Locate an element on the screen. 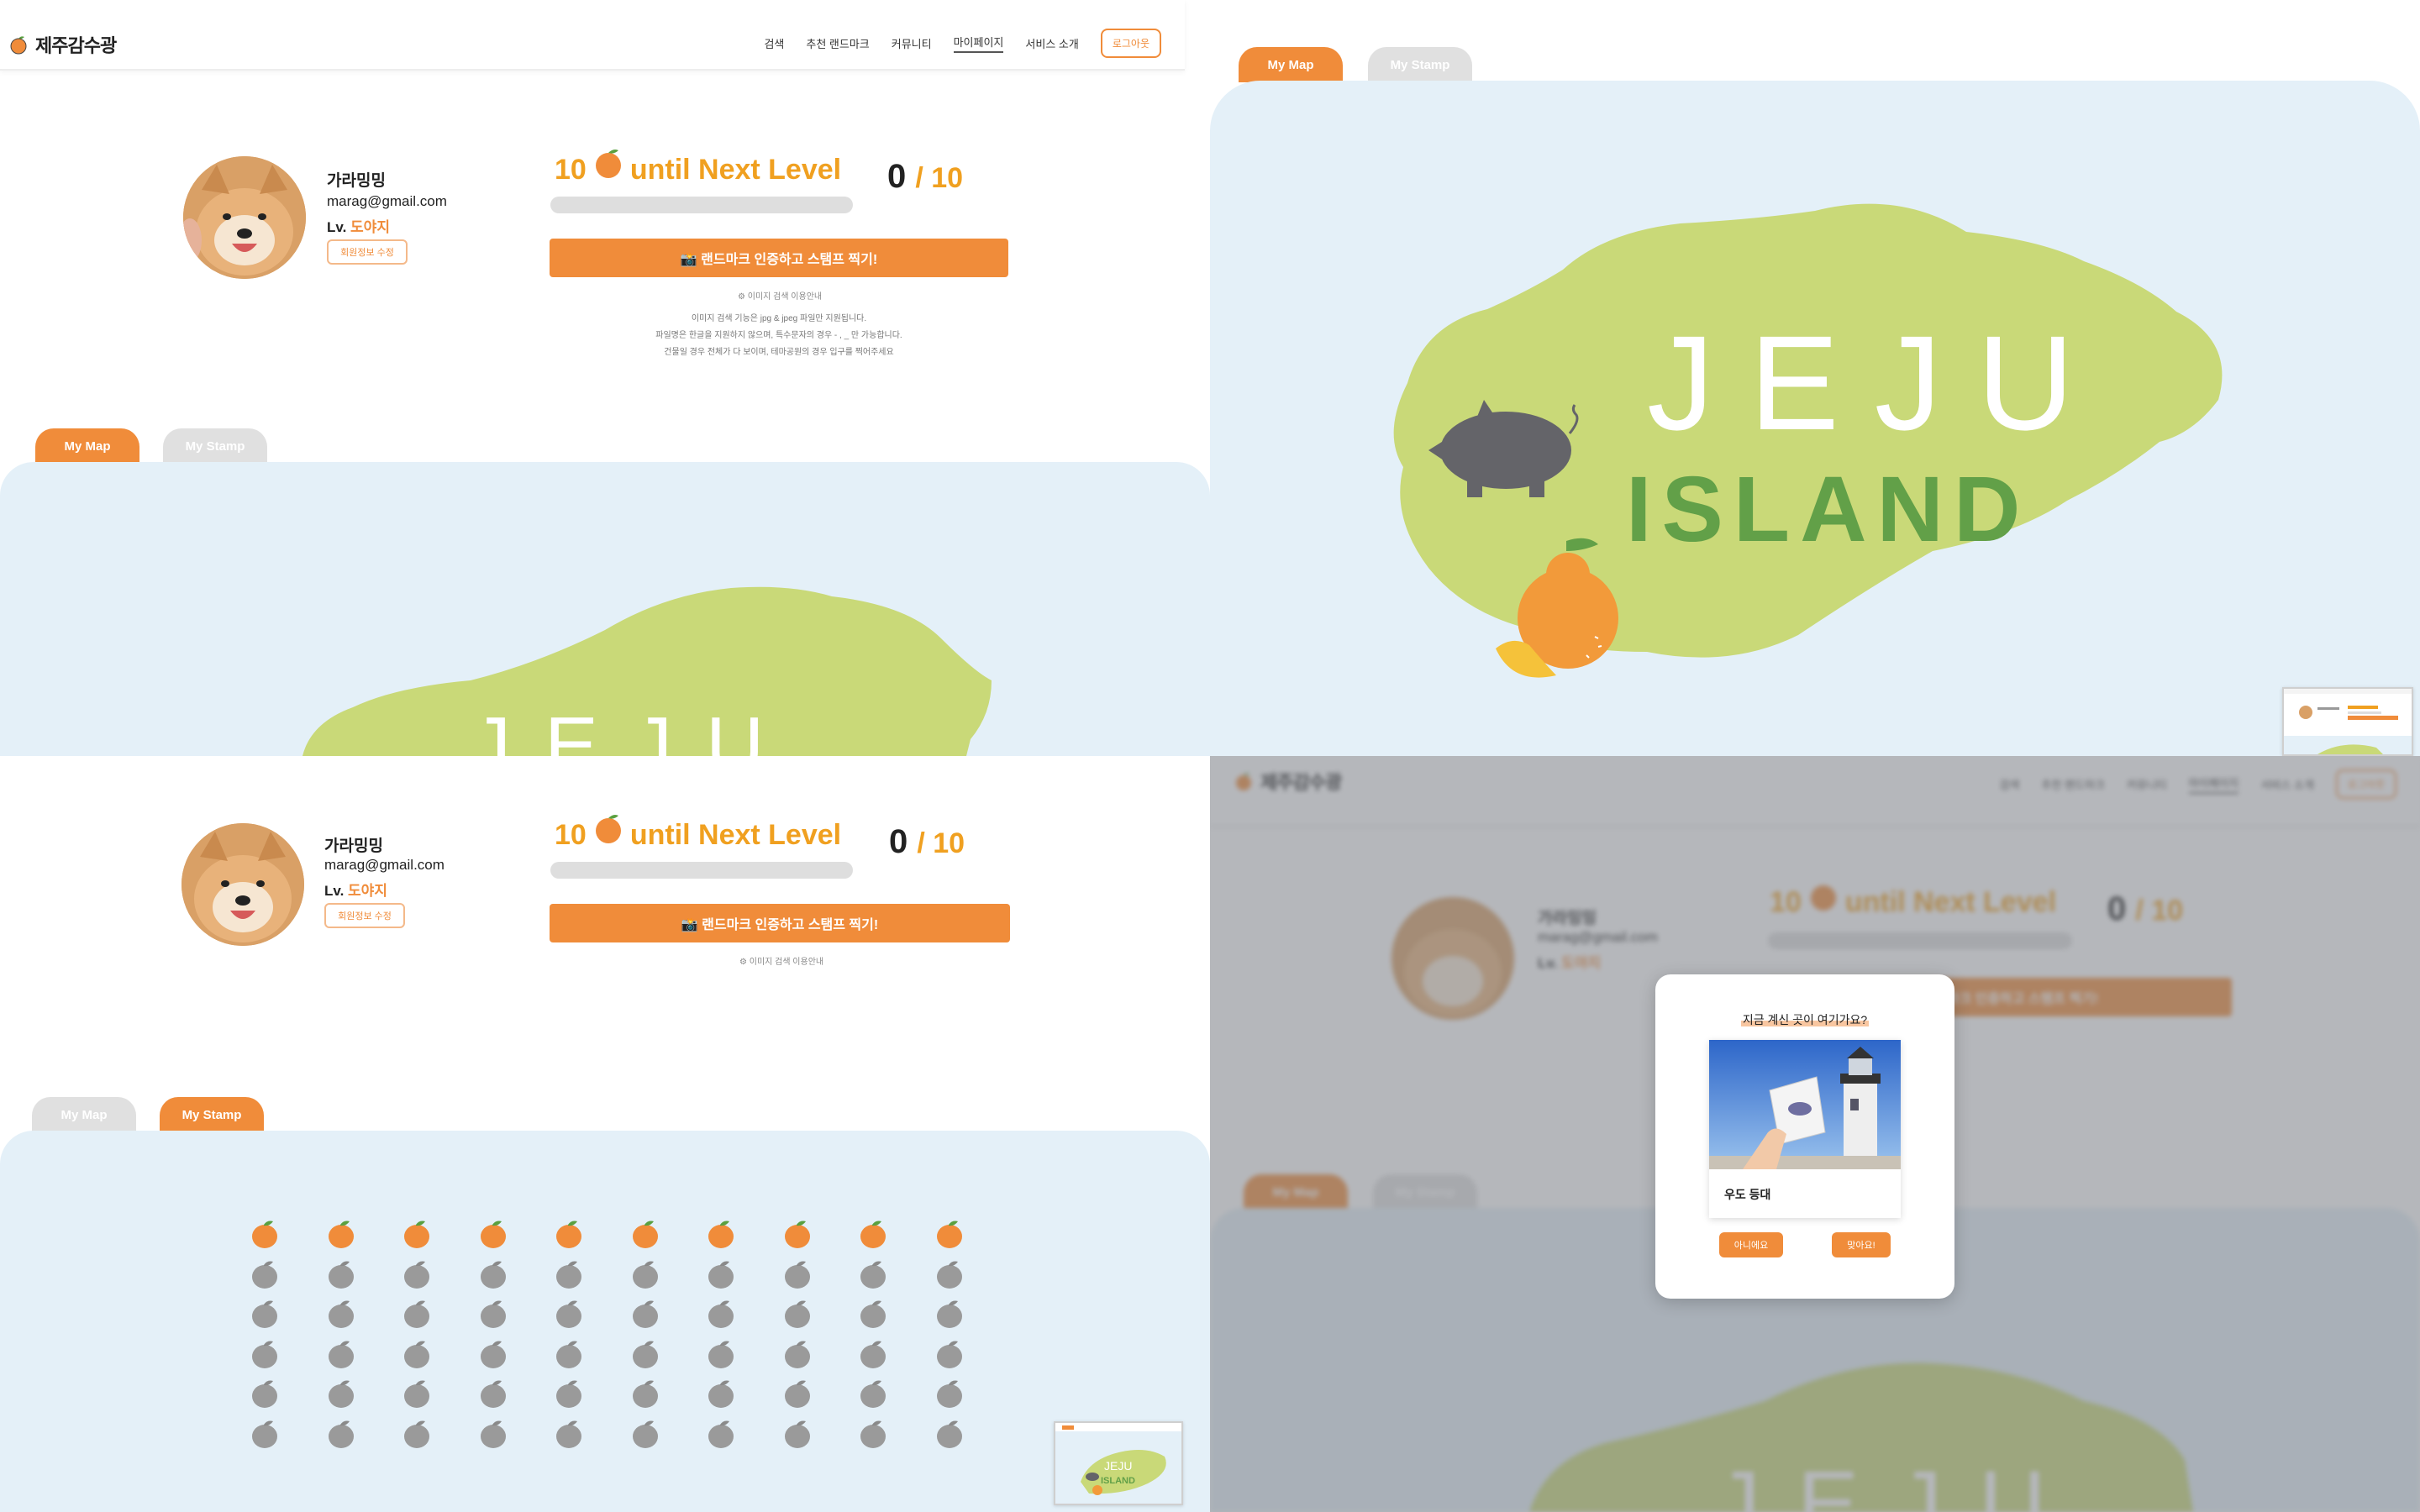  user-email: marag@gmail.com is located at coordinates (384, 865).